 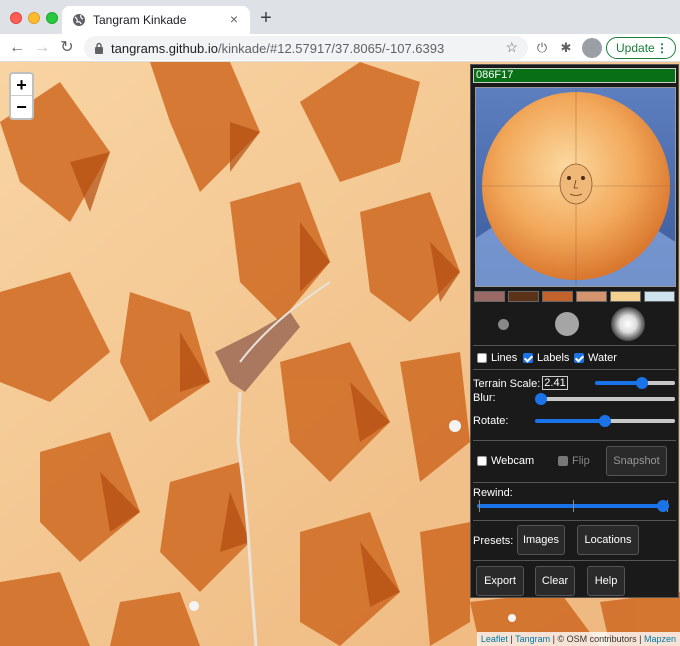 I want to click on brush-size-selector, so click(x=575, y=324).